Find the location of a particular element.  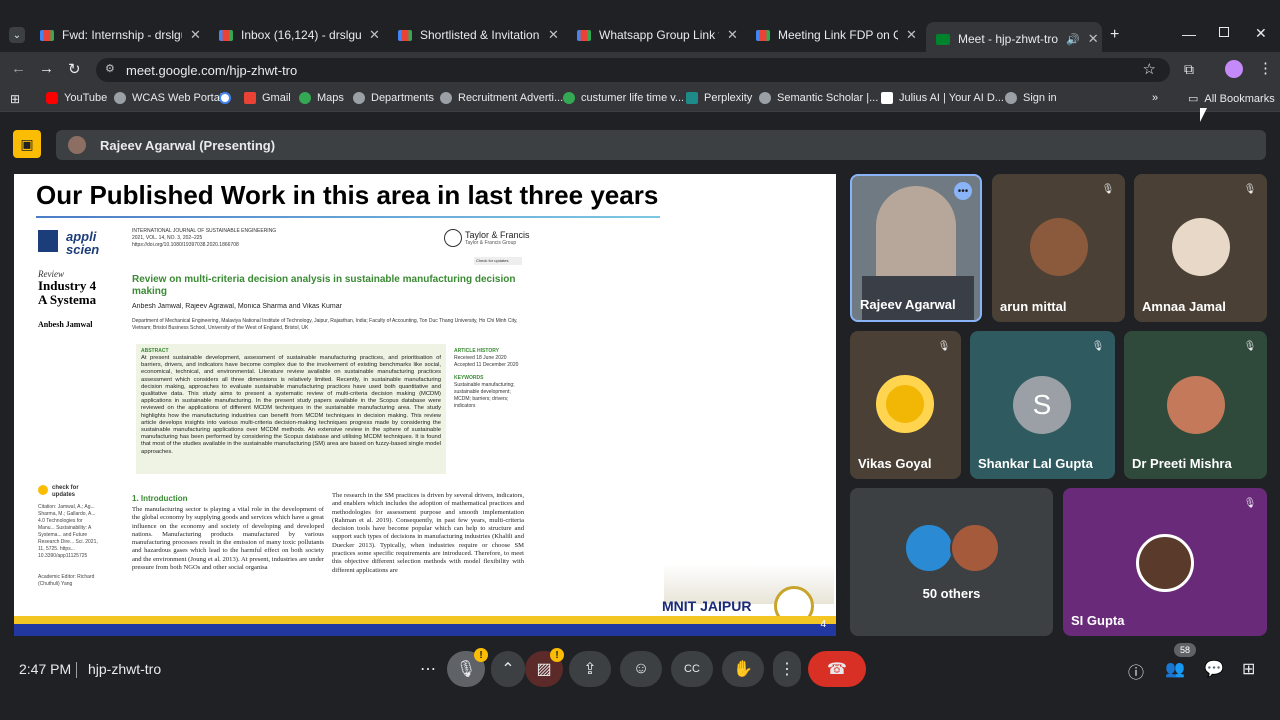

menu-icon: ⋮ is located at coordinates (1265, 68).